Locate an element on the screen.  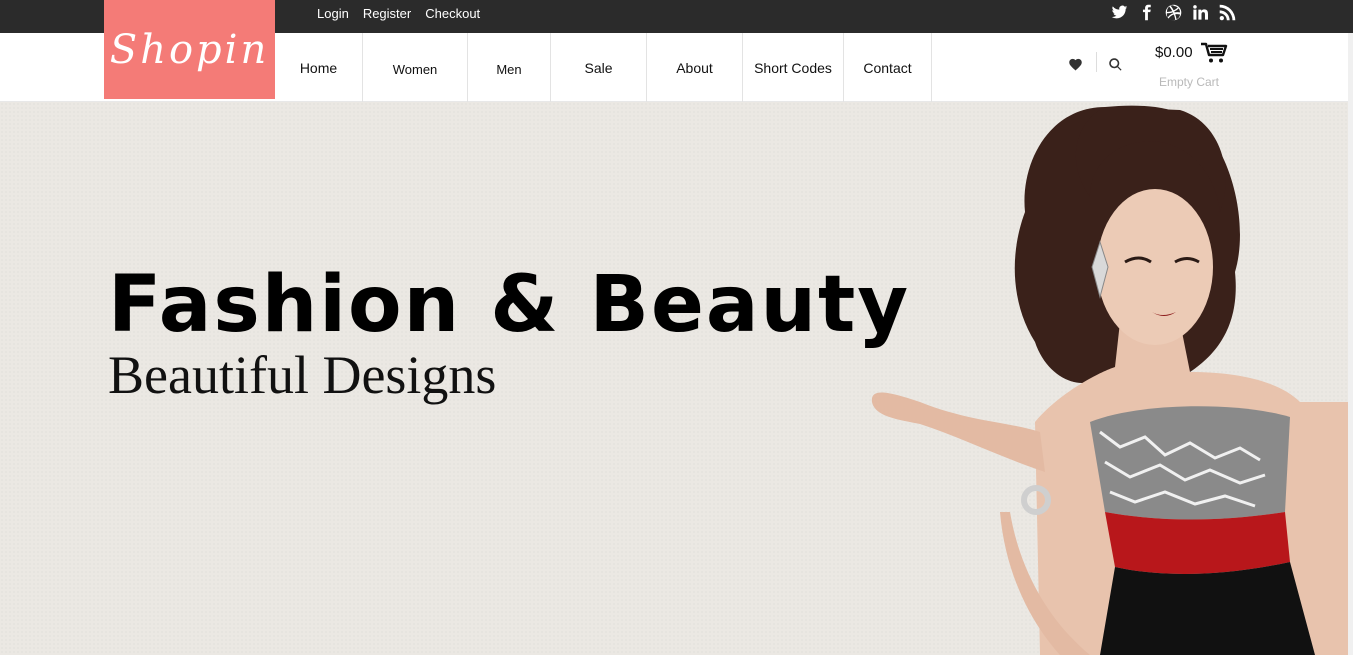
account-links: Login Register Checkout is located at coordinates (405, 13).